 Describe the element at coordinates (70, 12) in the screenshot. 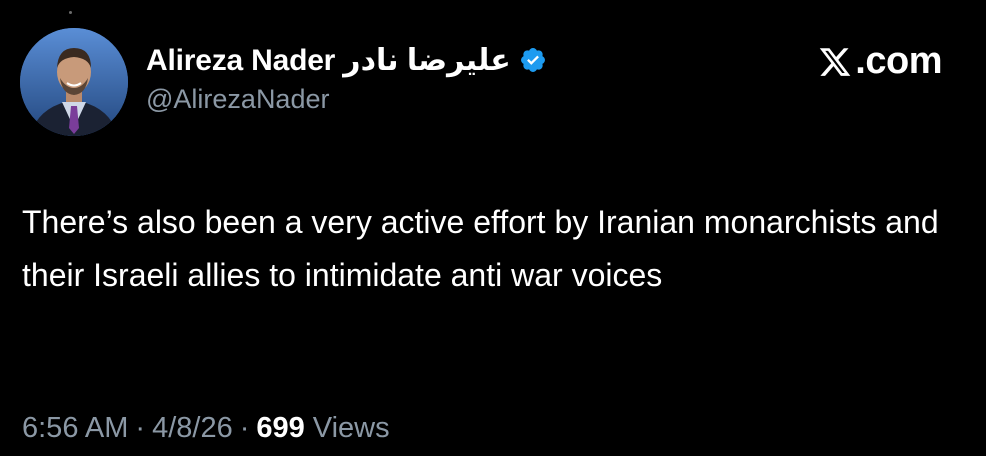

I see `decorative-dot` at that location.